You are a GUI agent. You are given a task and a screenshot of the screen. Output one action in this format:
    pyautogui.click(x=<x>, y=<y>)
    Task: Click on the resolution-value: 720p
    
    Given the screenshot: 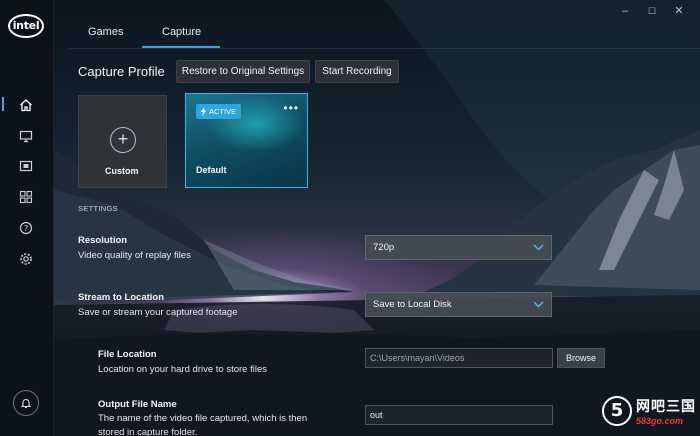 What is the action you would take?
    pyautogui.click(x=384, y=247)
    